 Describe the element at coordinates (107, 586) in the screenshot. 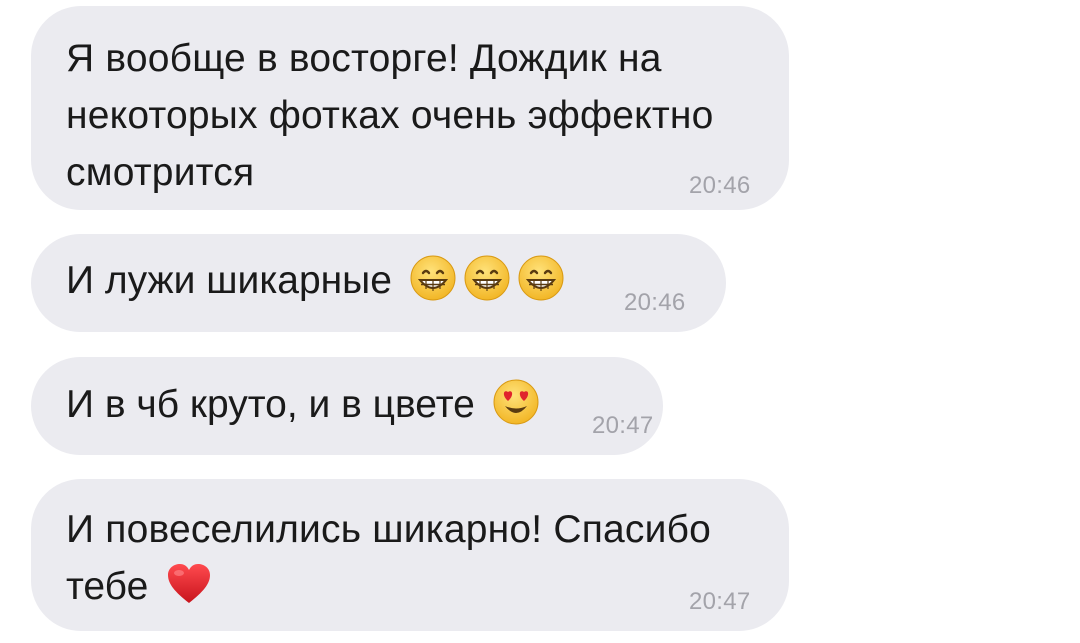

I see `message-text: тебе` at that location.